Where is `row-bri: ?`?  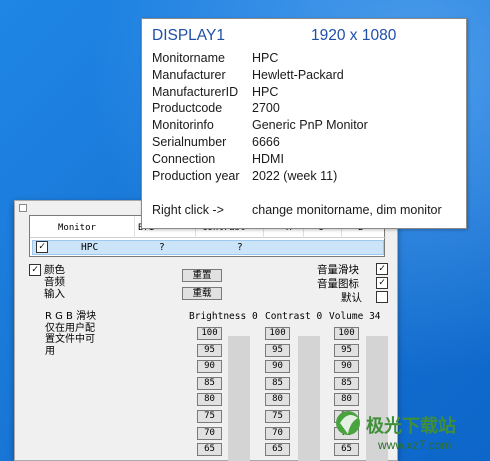
row-bri: ? is located at coordinates (162, 247).